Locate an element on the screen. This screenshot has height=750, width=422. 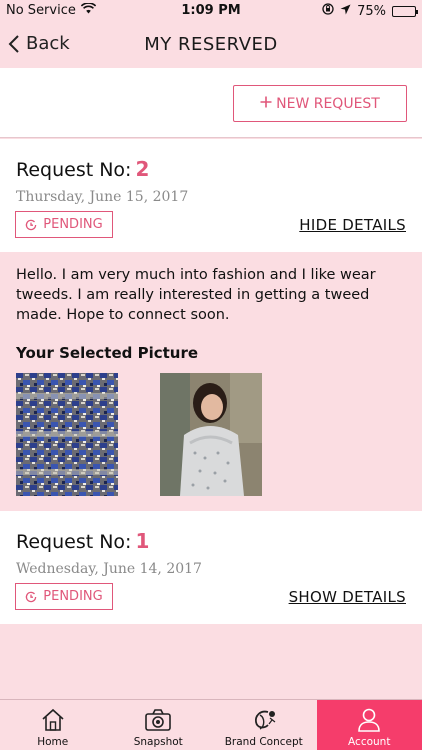
new-request-label: NEW REQUEST is located at coordinates (328, 103).